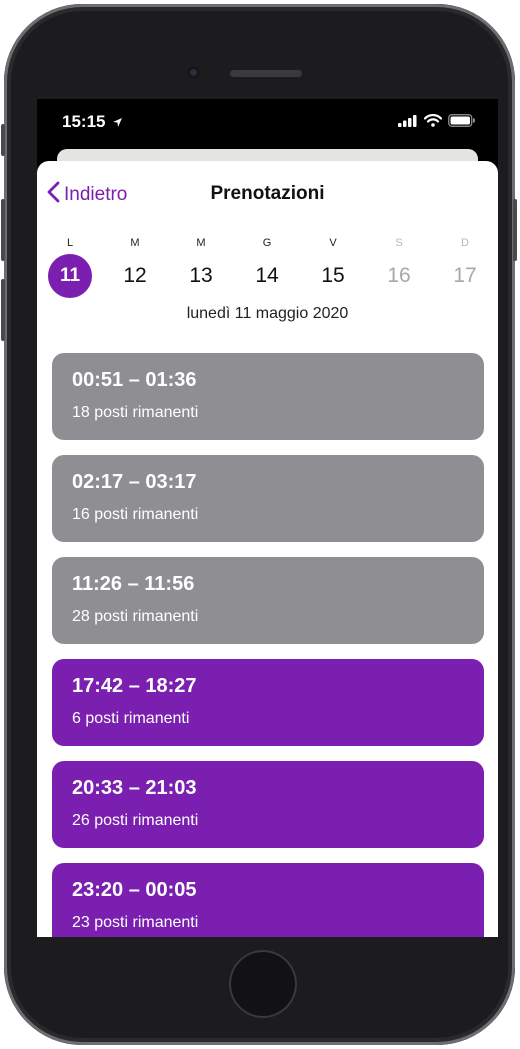 The width and height of the screenshot is (520, 1049). Describe the element at coordinates (70, 243) in the screenshot. I see `weekday-label: L` at that location.